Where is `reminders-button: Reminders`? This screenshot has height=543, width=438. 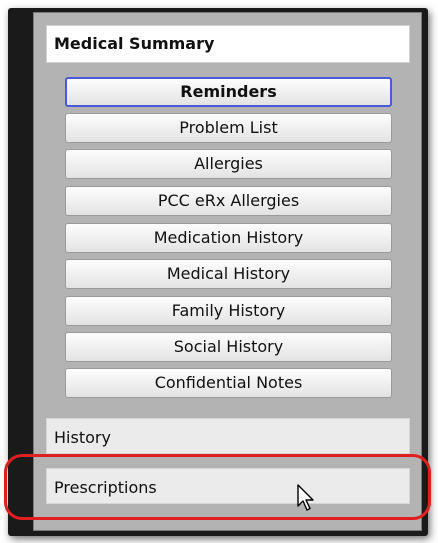
reminders-button: Reminders is located at coordinates (228, 92).